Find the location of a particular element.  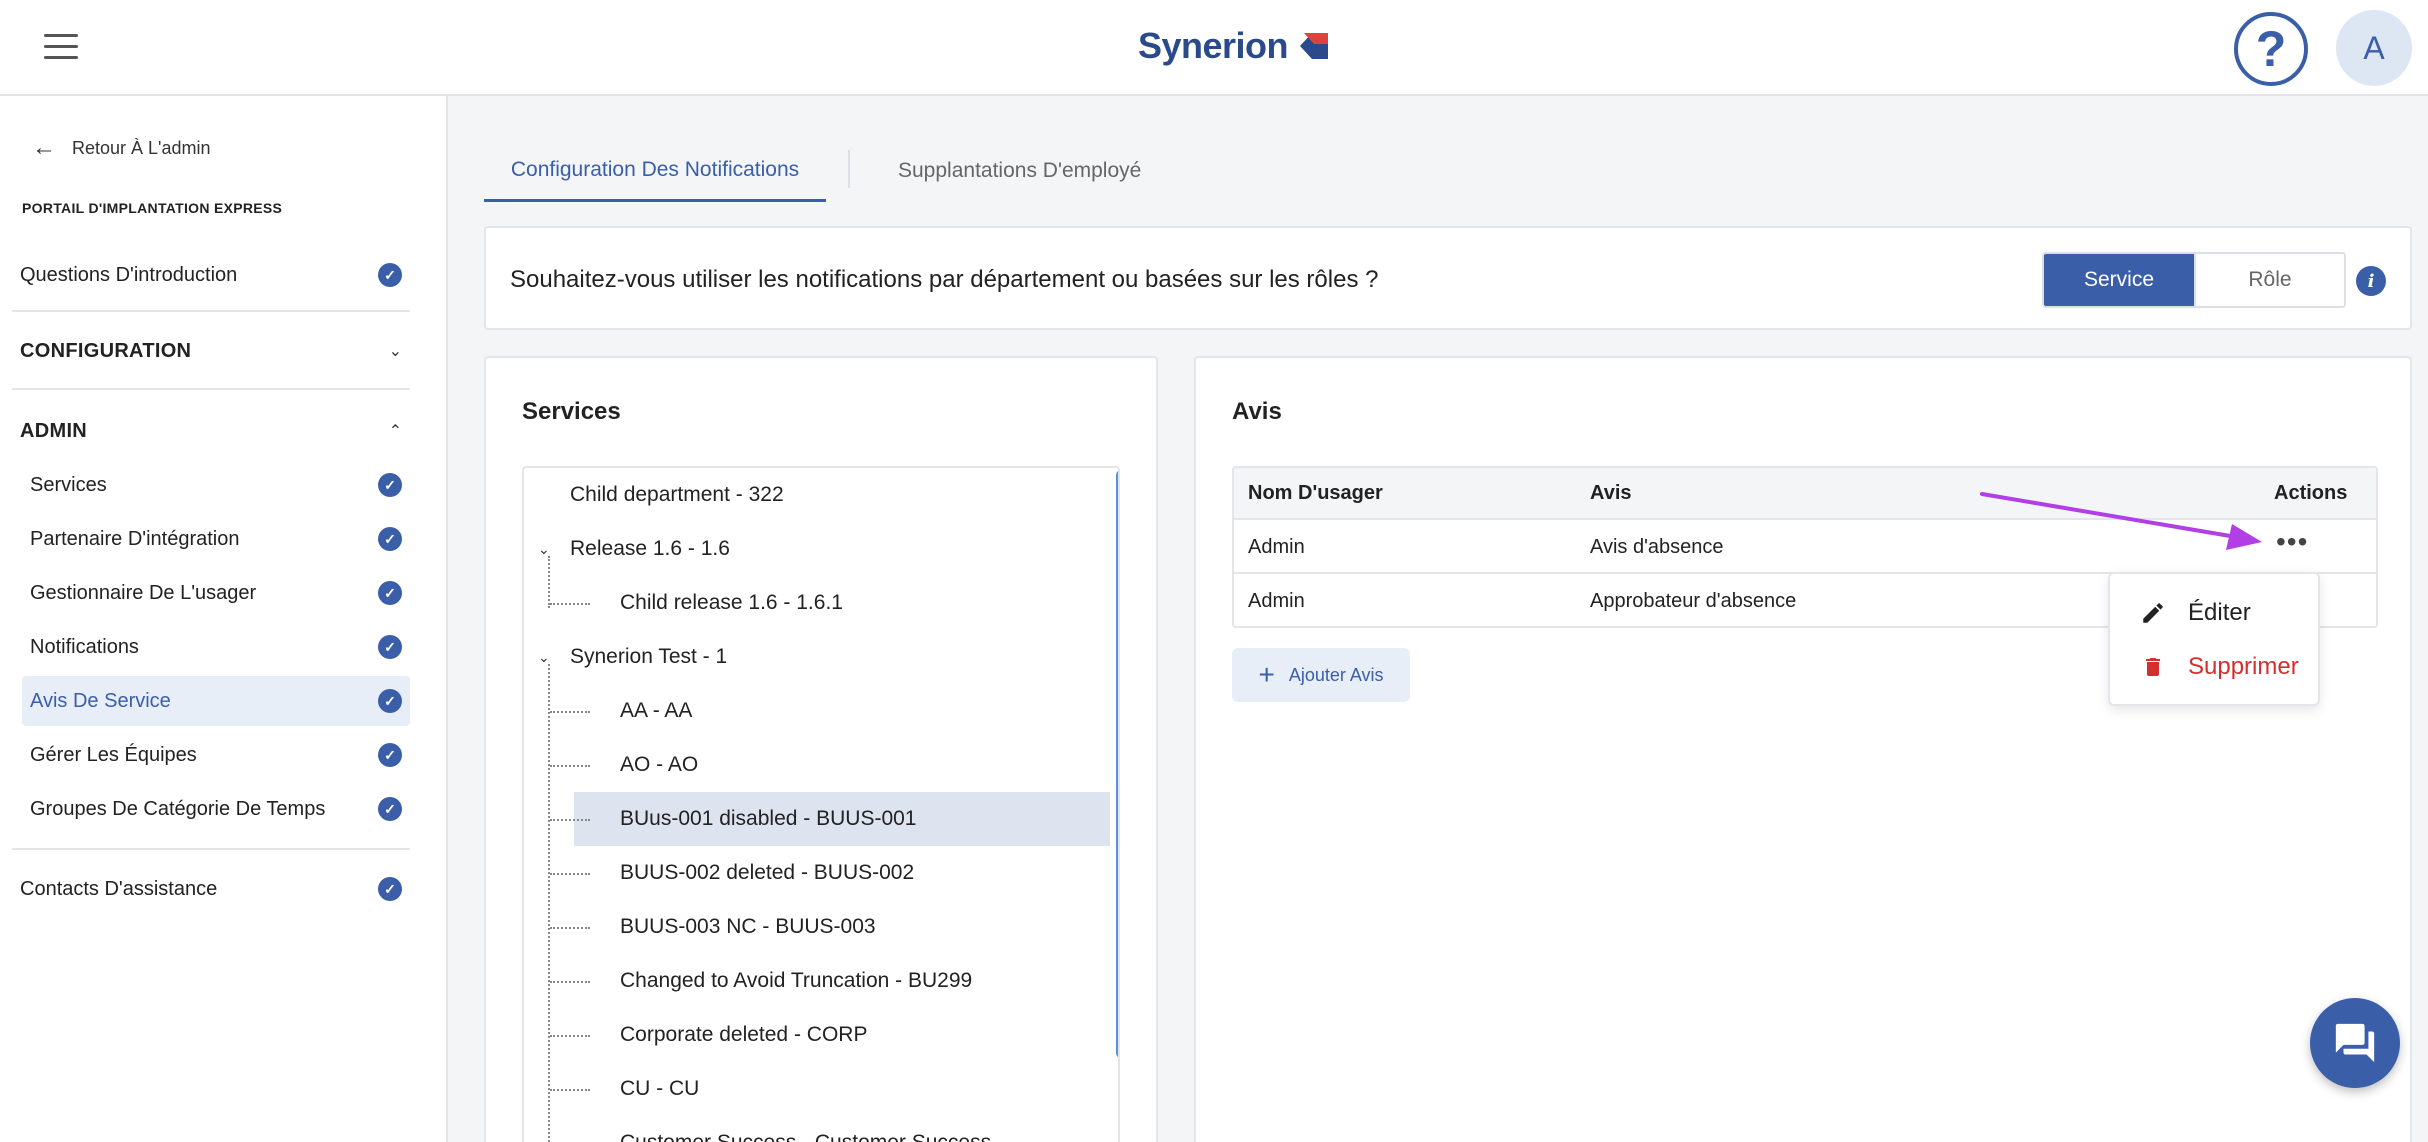

sidebar-item-user-manager: Gestionnaire De L'usager ✓ is located at coordinates (216, 593).